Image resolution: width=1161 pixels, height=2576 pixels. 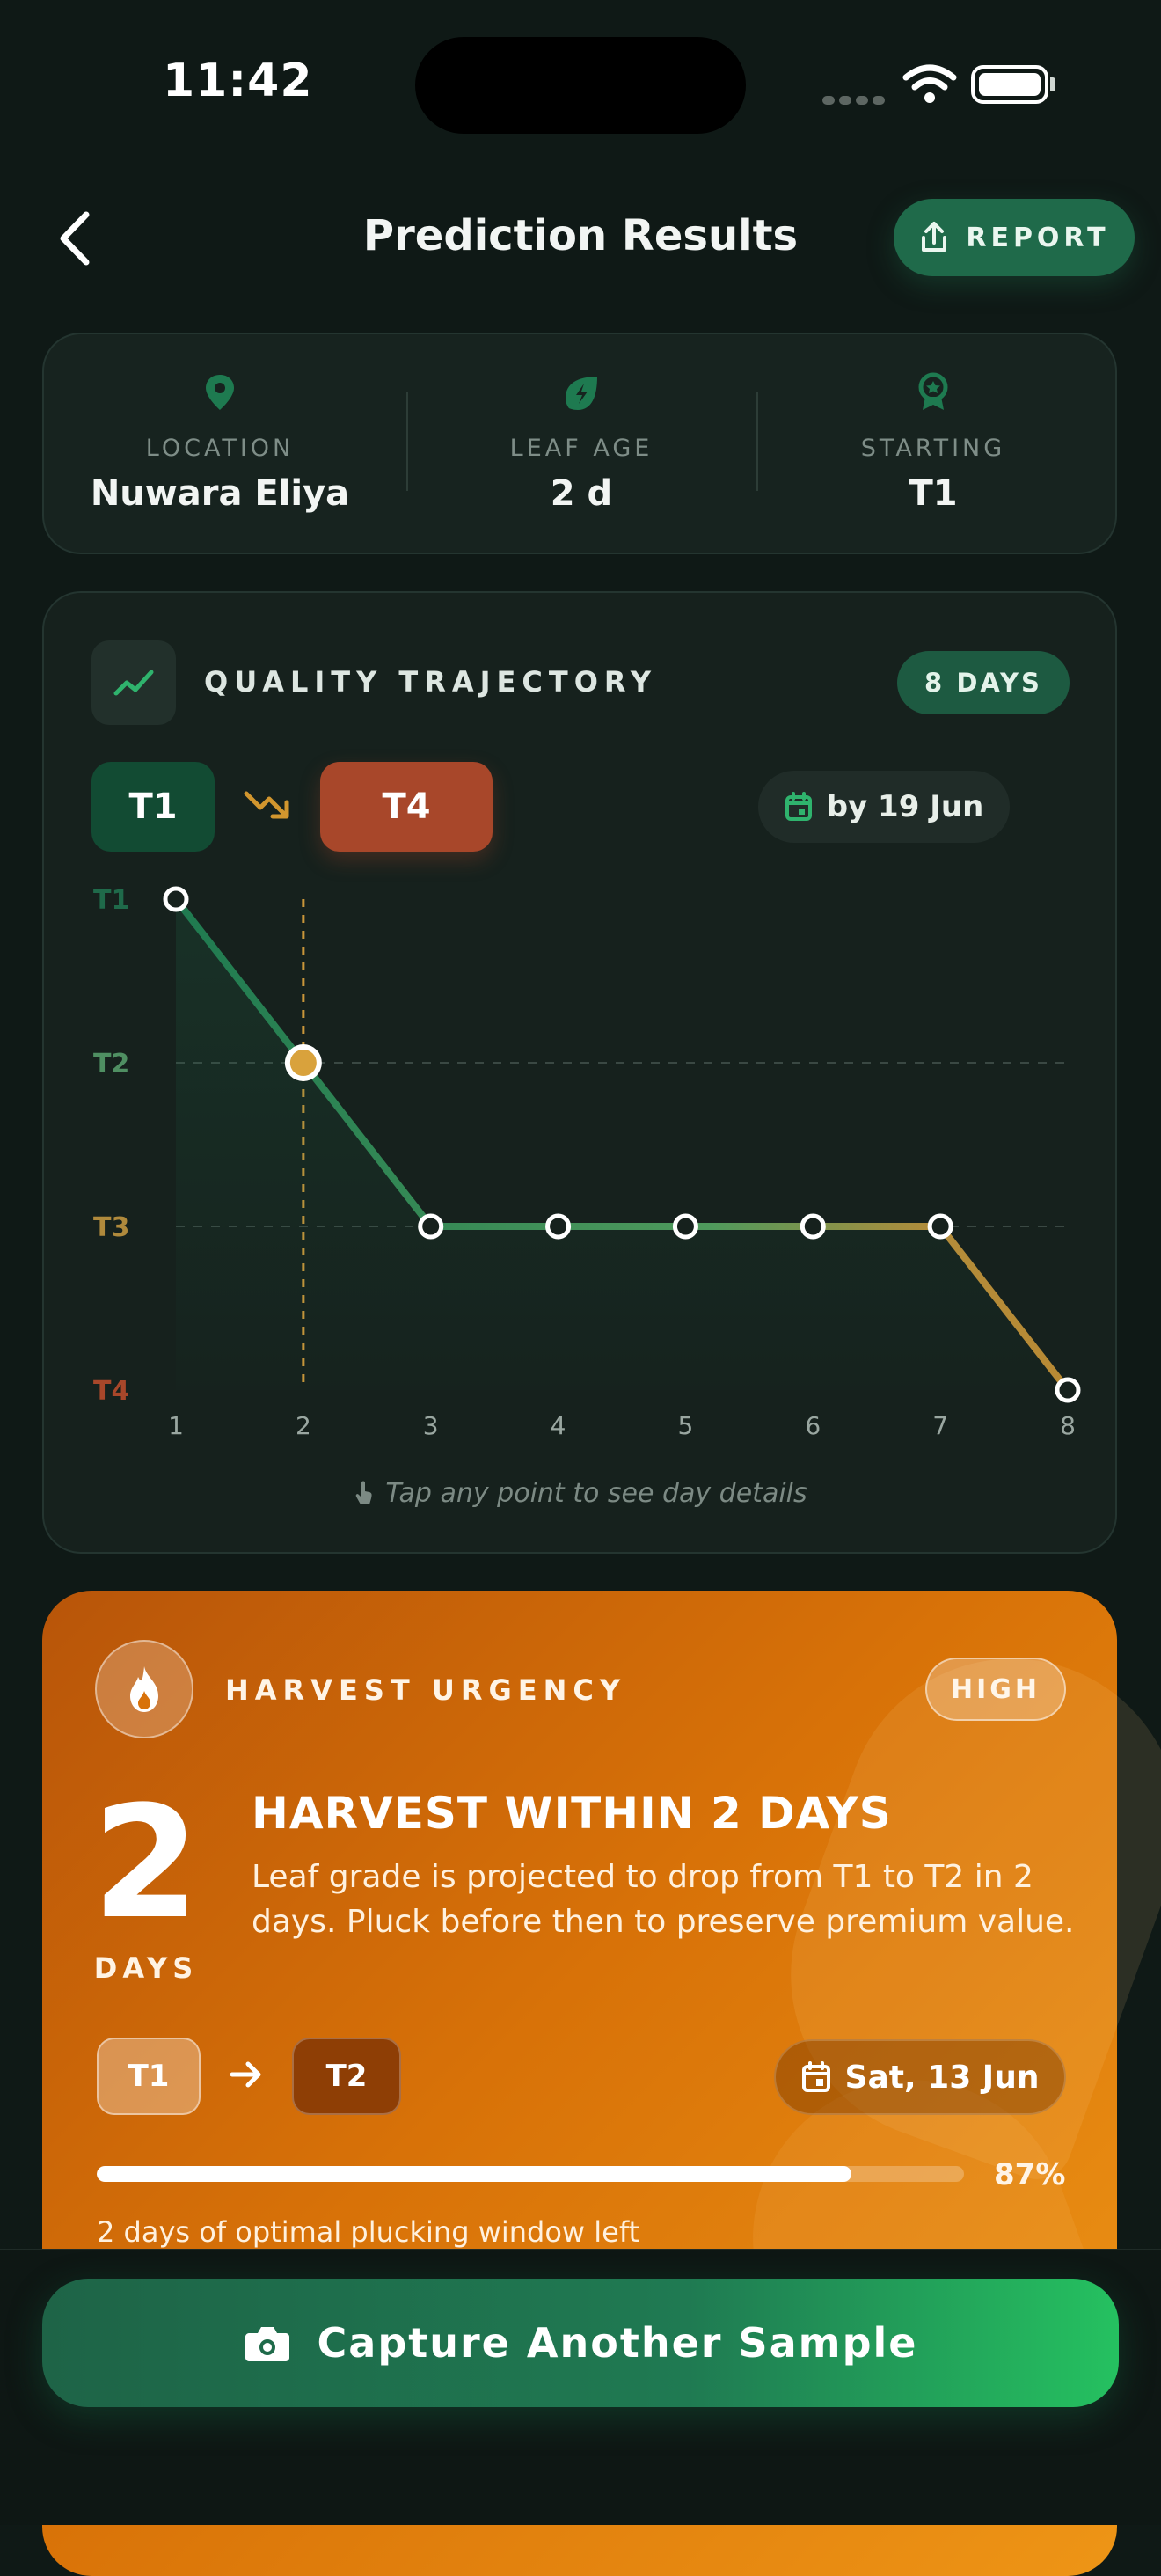 I want to click on trending-down-icon, so click(x=267, y=808).